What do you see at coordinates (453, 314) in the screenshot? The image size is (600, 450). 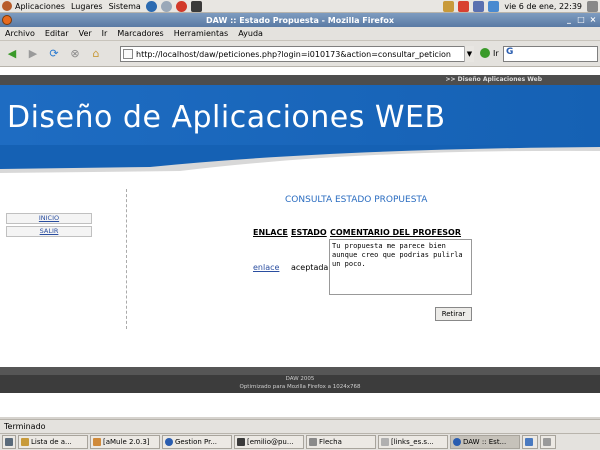 I see `retirar-button: Retirar` at bounding box center [453, 314].